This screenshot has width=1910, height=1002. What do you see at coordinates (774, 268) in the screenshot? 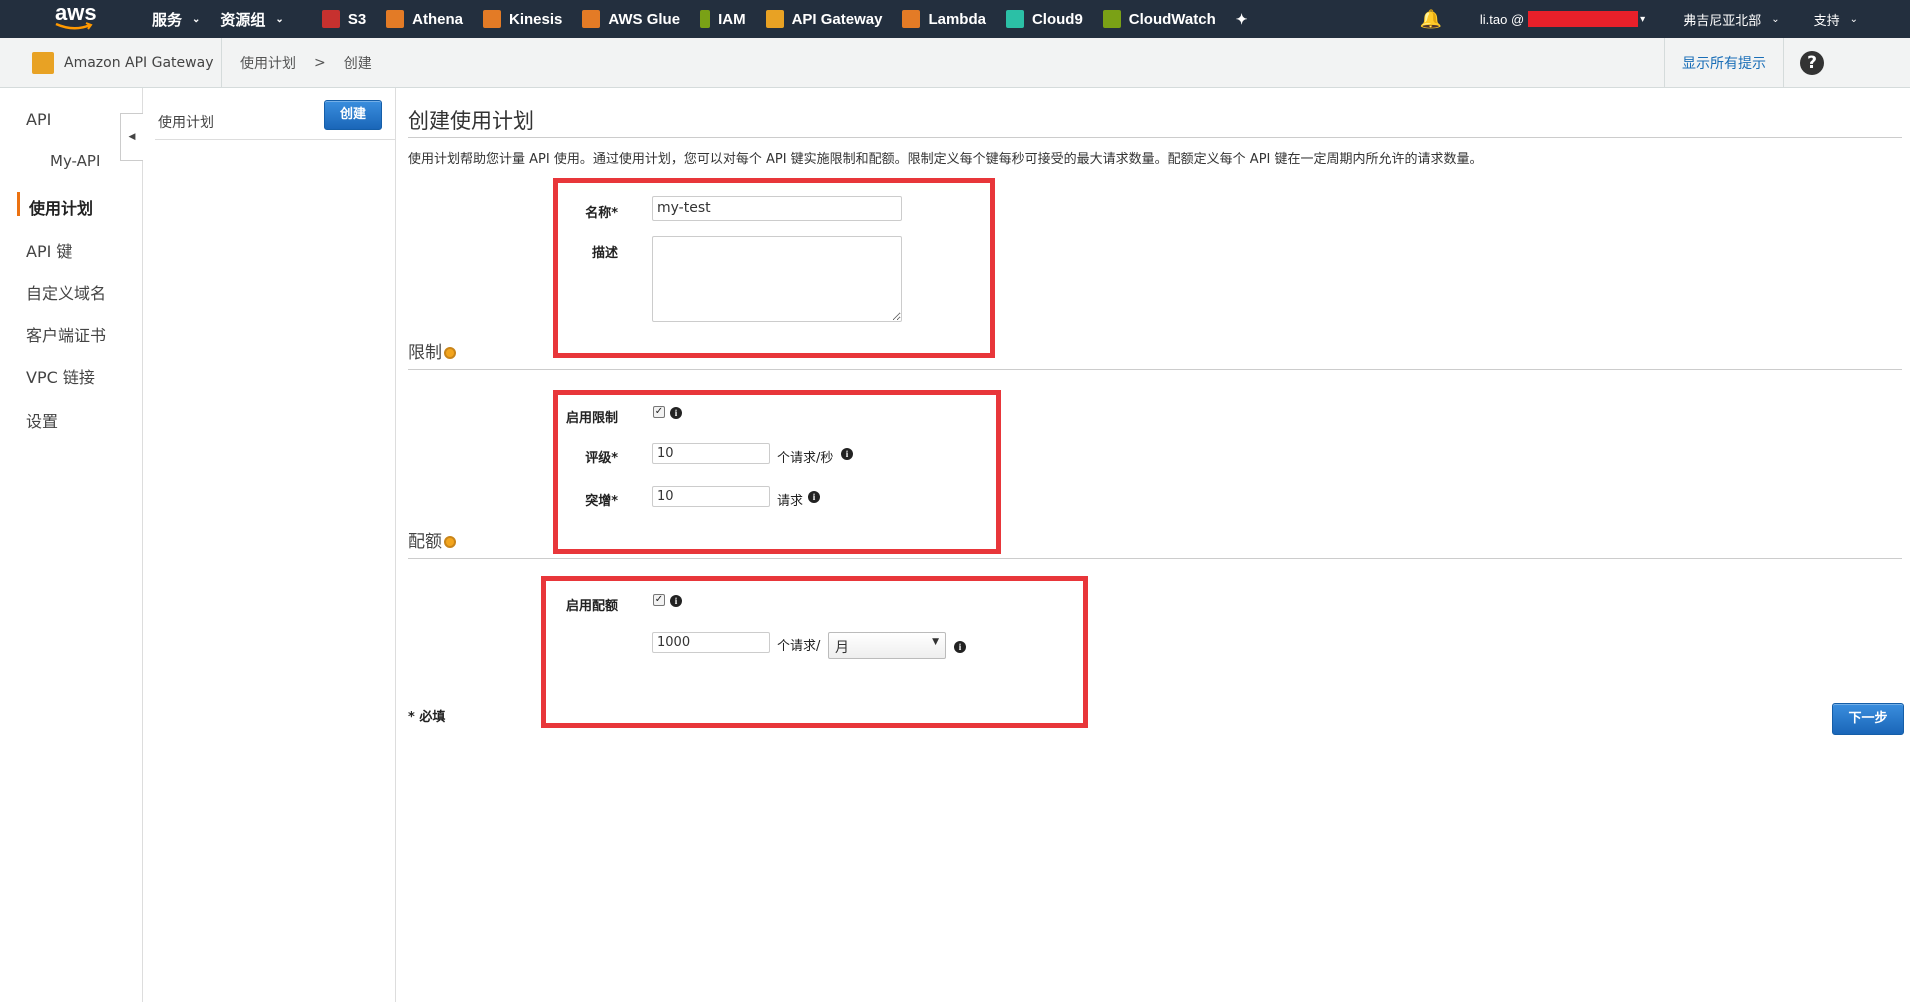
I see `highlight-box-basic` at bounding box center [774, 268].